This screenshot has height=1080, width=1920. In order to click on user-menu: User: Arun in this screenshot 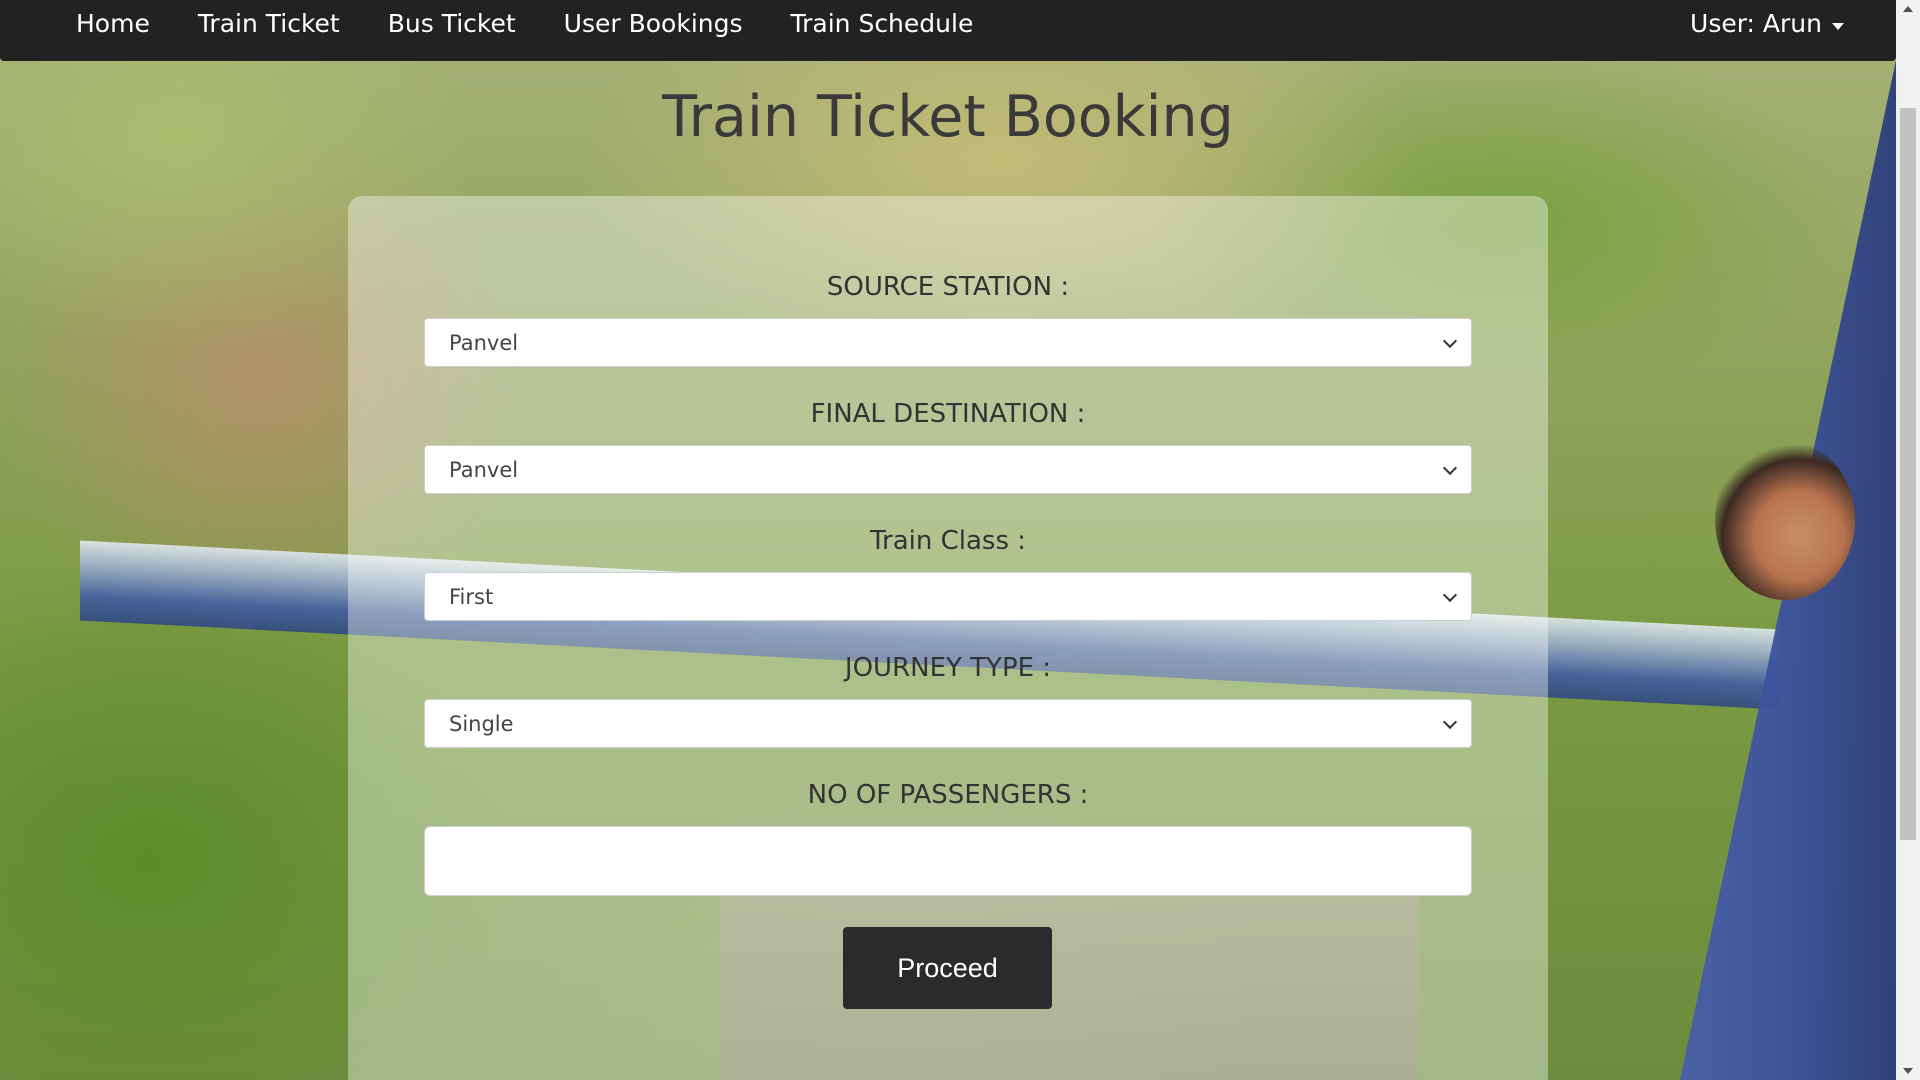, I will do `click(1767, 24)`.